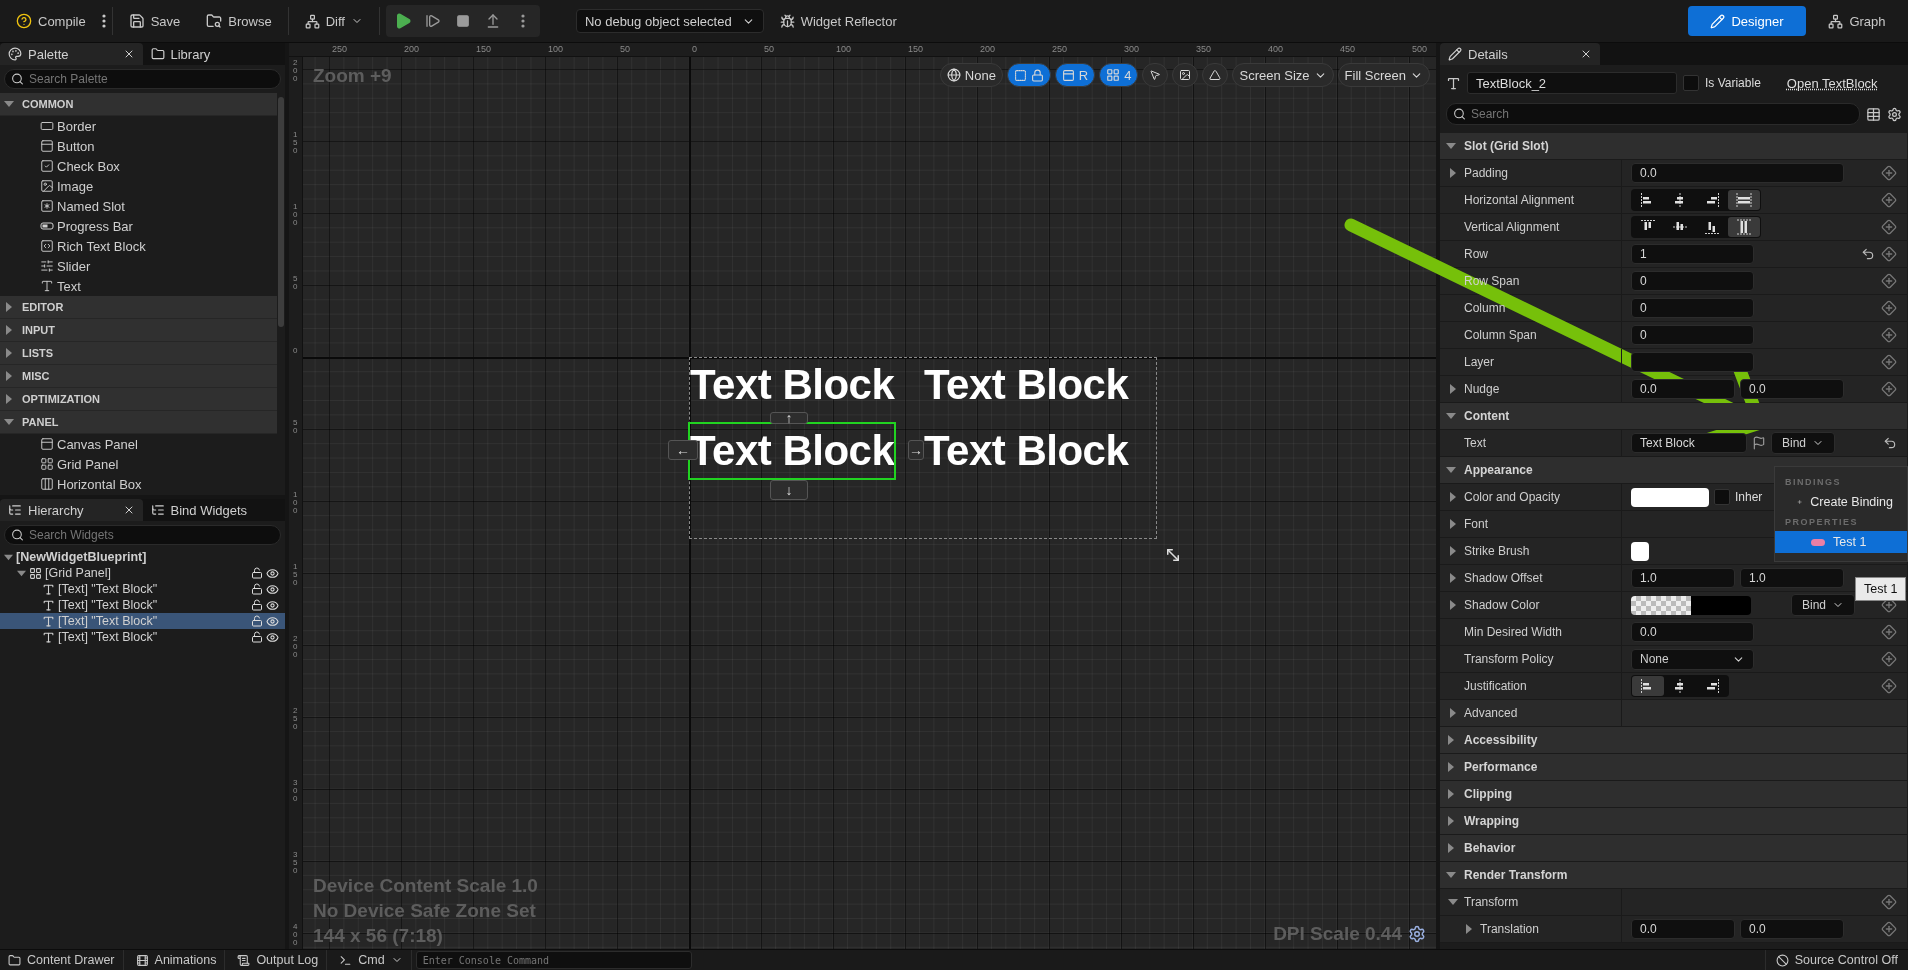  What do you see at coordinates (138, 246) in the screenshot?
I see `palette-item: Rich Text Block` at bounding box center [138, 246].